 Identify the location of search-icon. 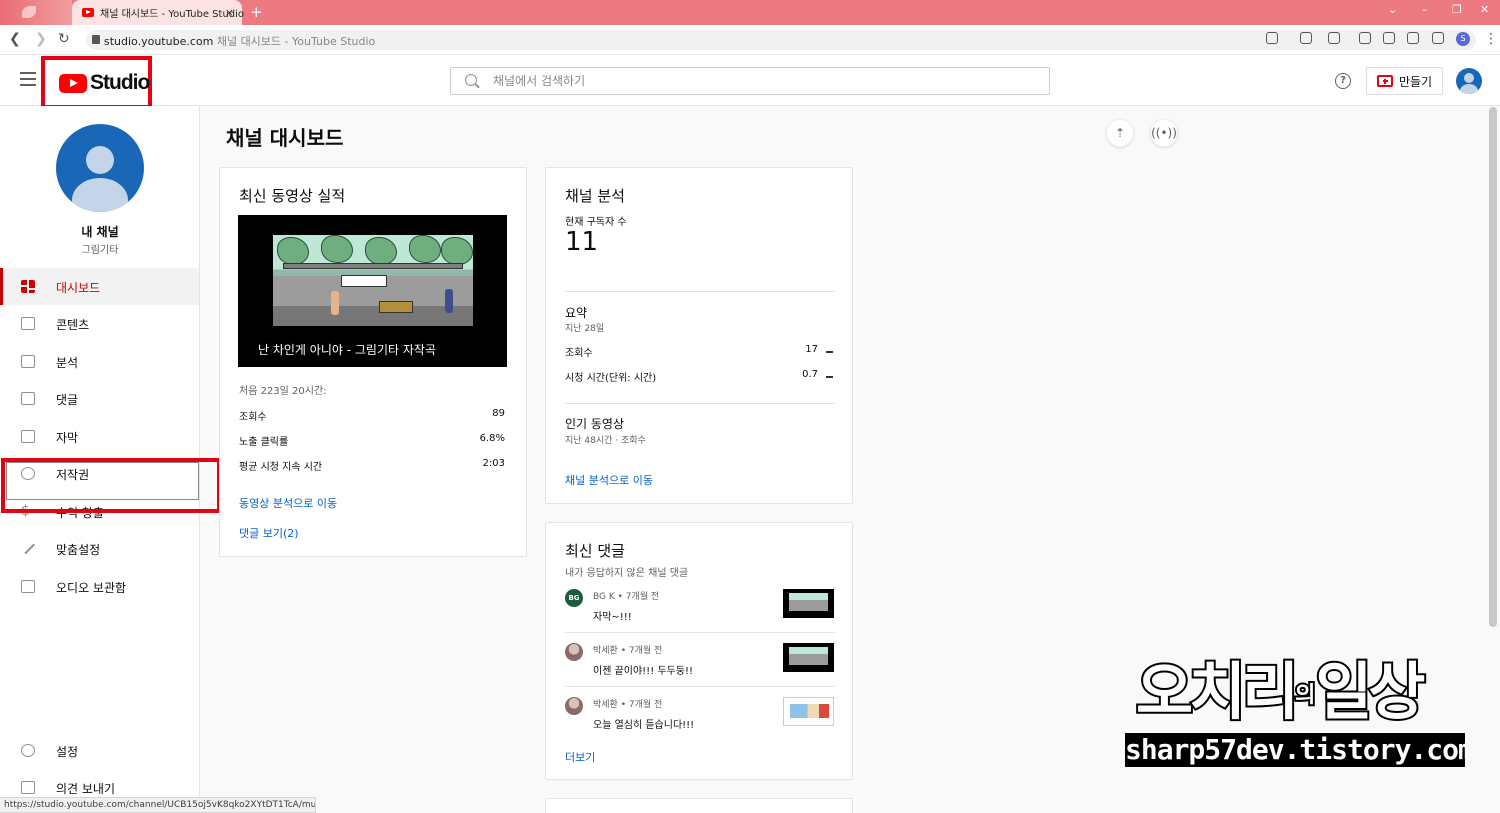
(471, 80).